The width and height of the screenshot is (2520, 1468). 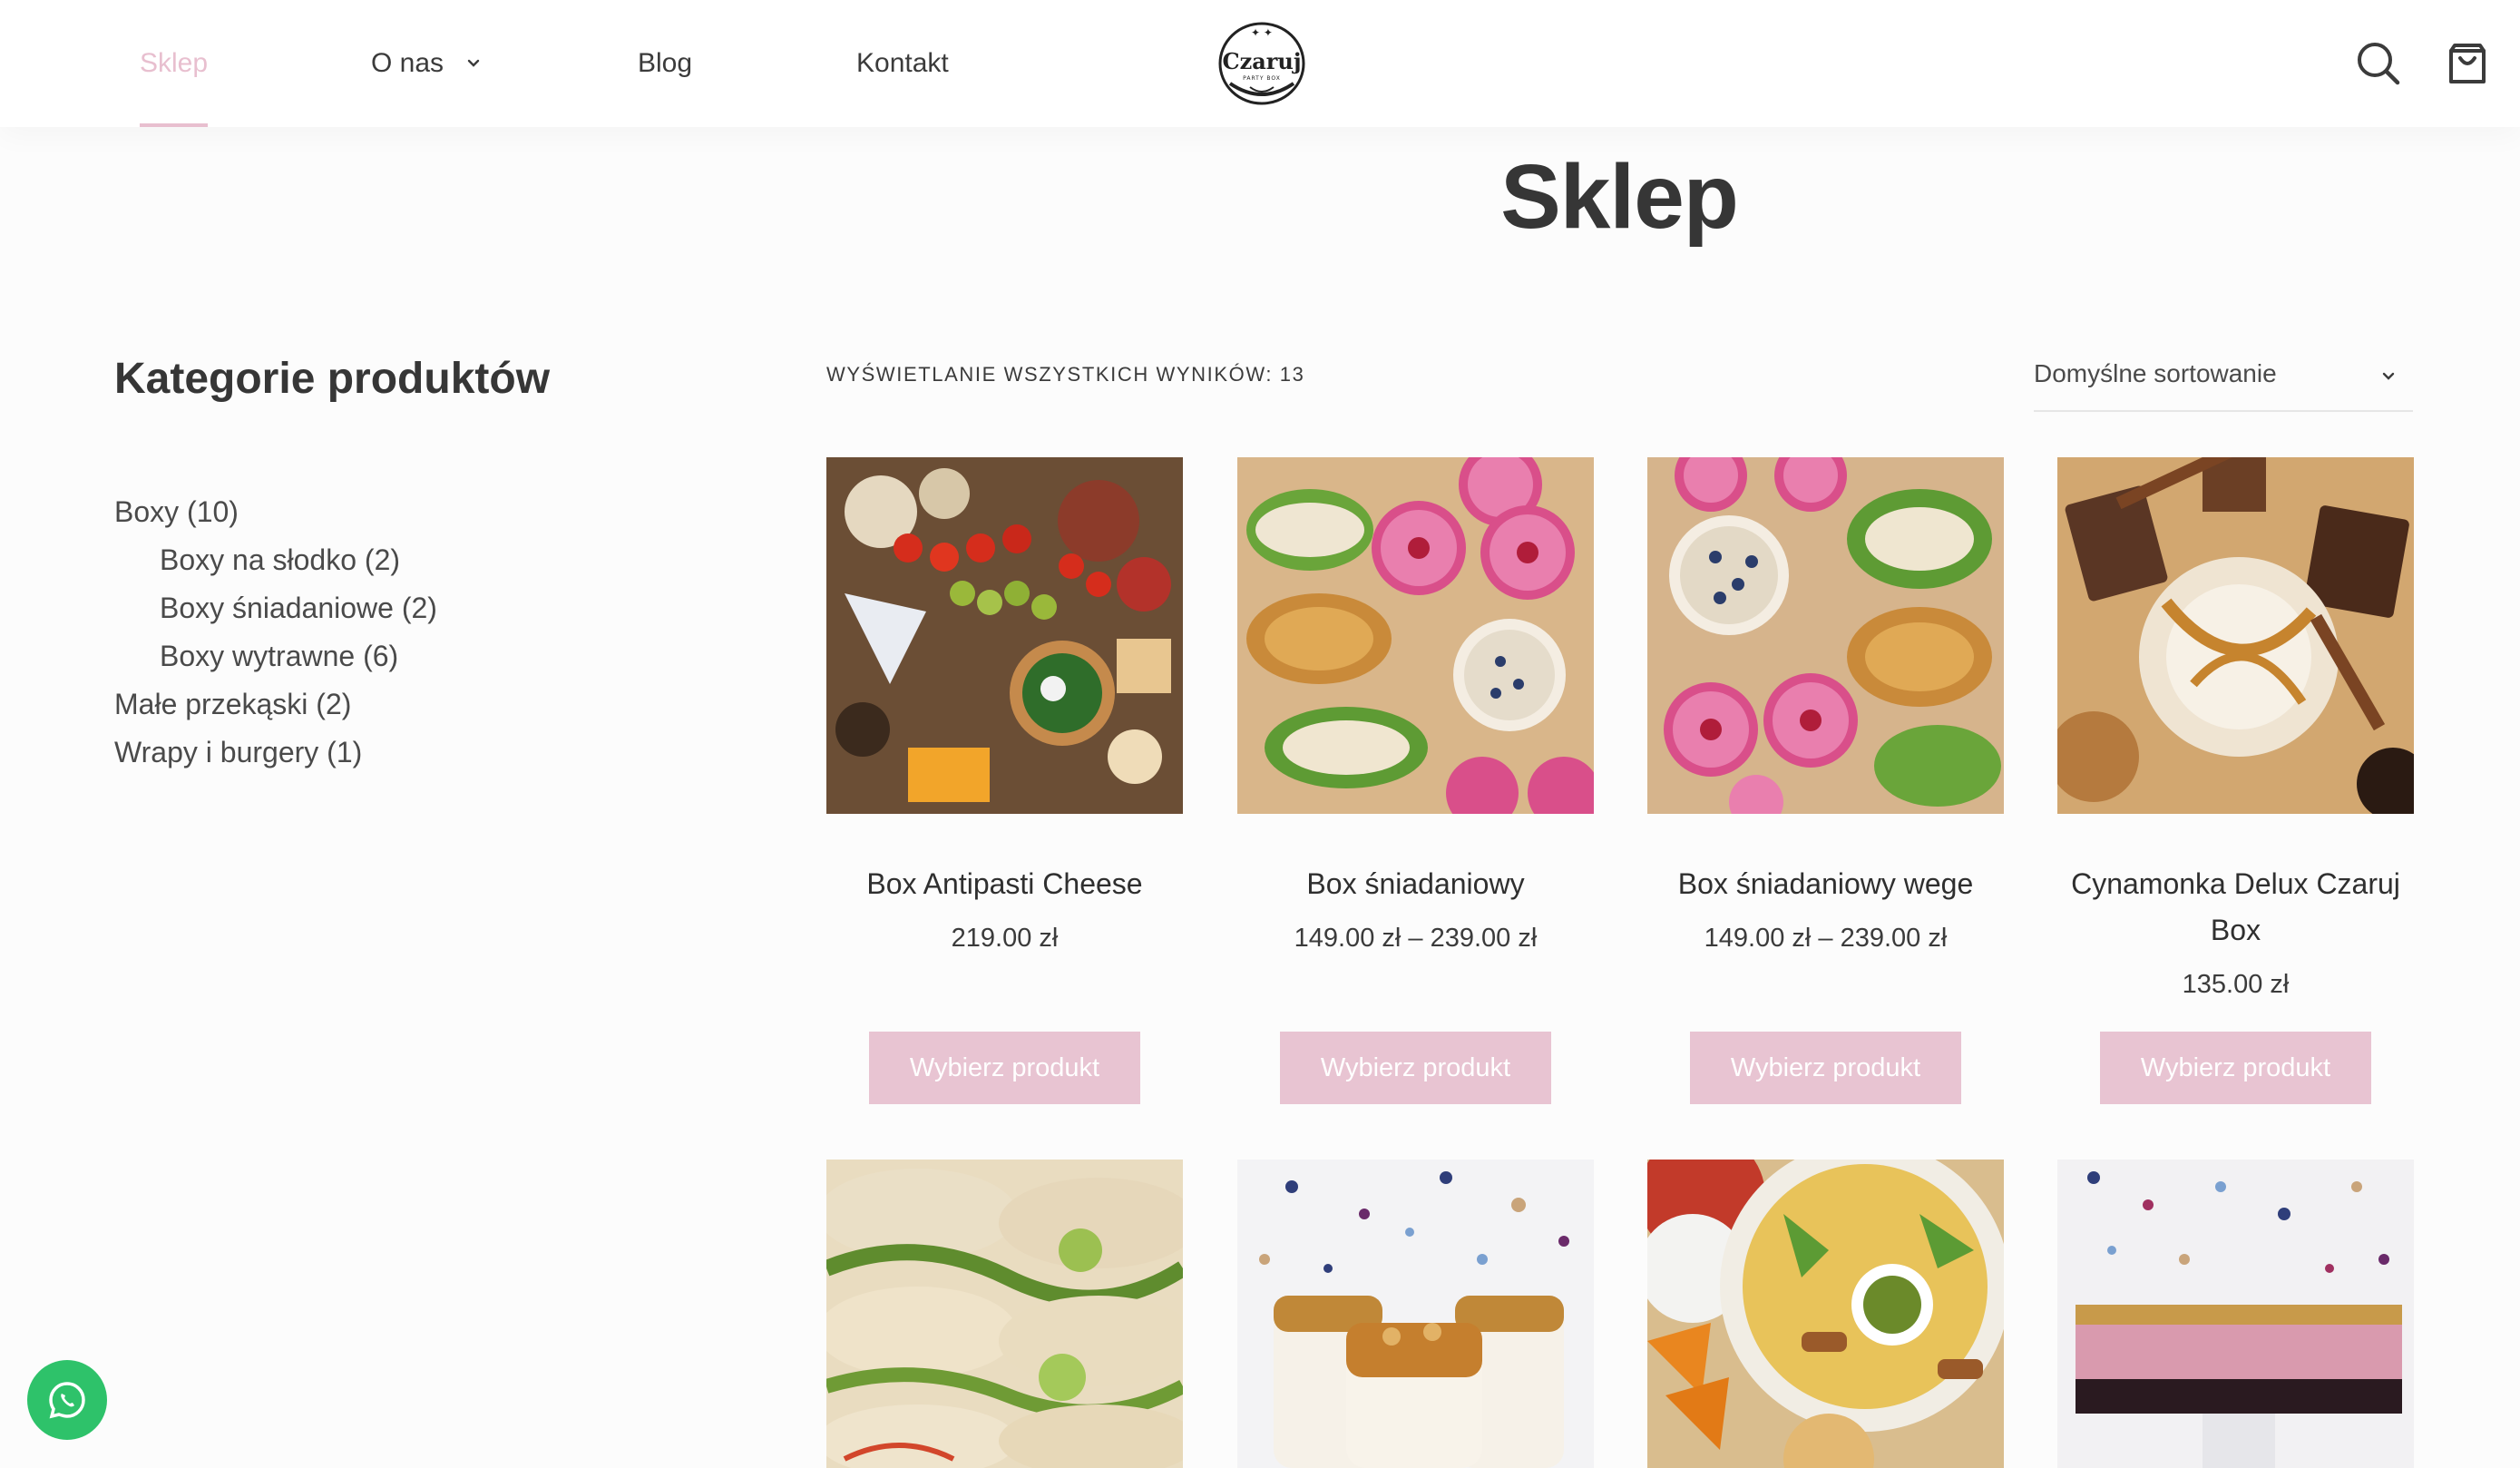 I want to click on logo-text: Czaruj, so click(x=1261, y=61).